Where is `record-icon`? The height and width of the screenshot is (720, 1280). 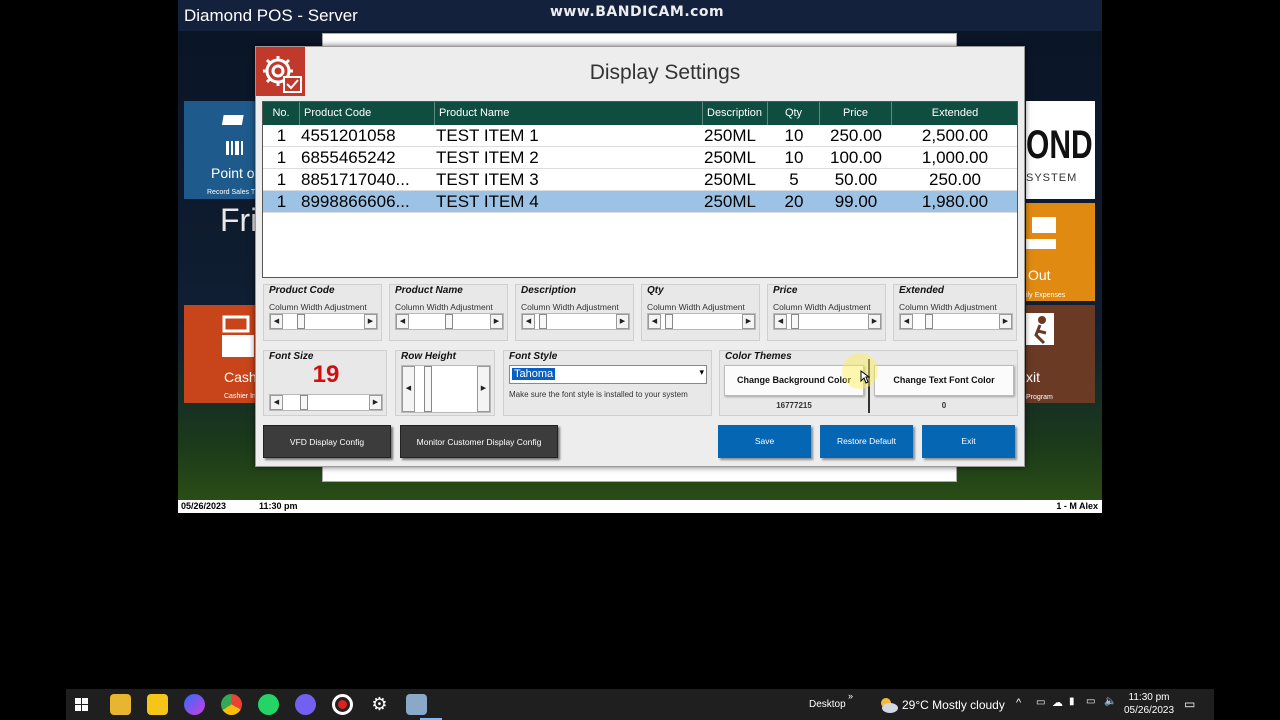
record-icon is located at coordinates (342, 704).